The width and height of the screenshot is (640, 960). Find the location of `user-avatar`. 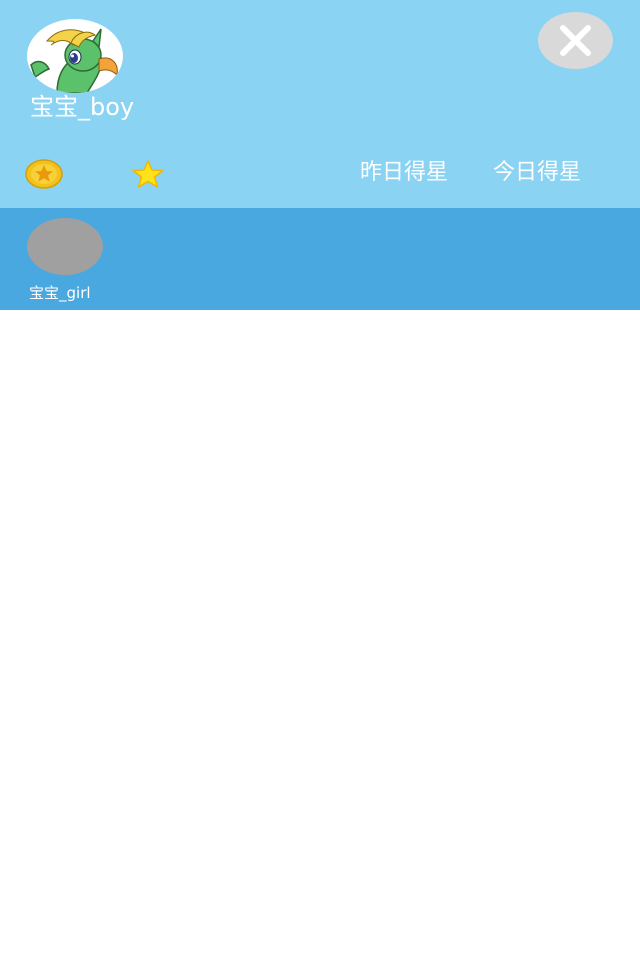

user-avatar is located at coordinates (75, 56).